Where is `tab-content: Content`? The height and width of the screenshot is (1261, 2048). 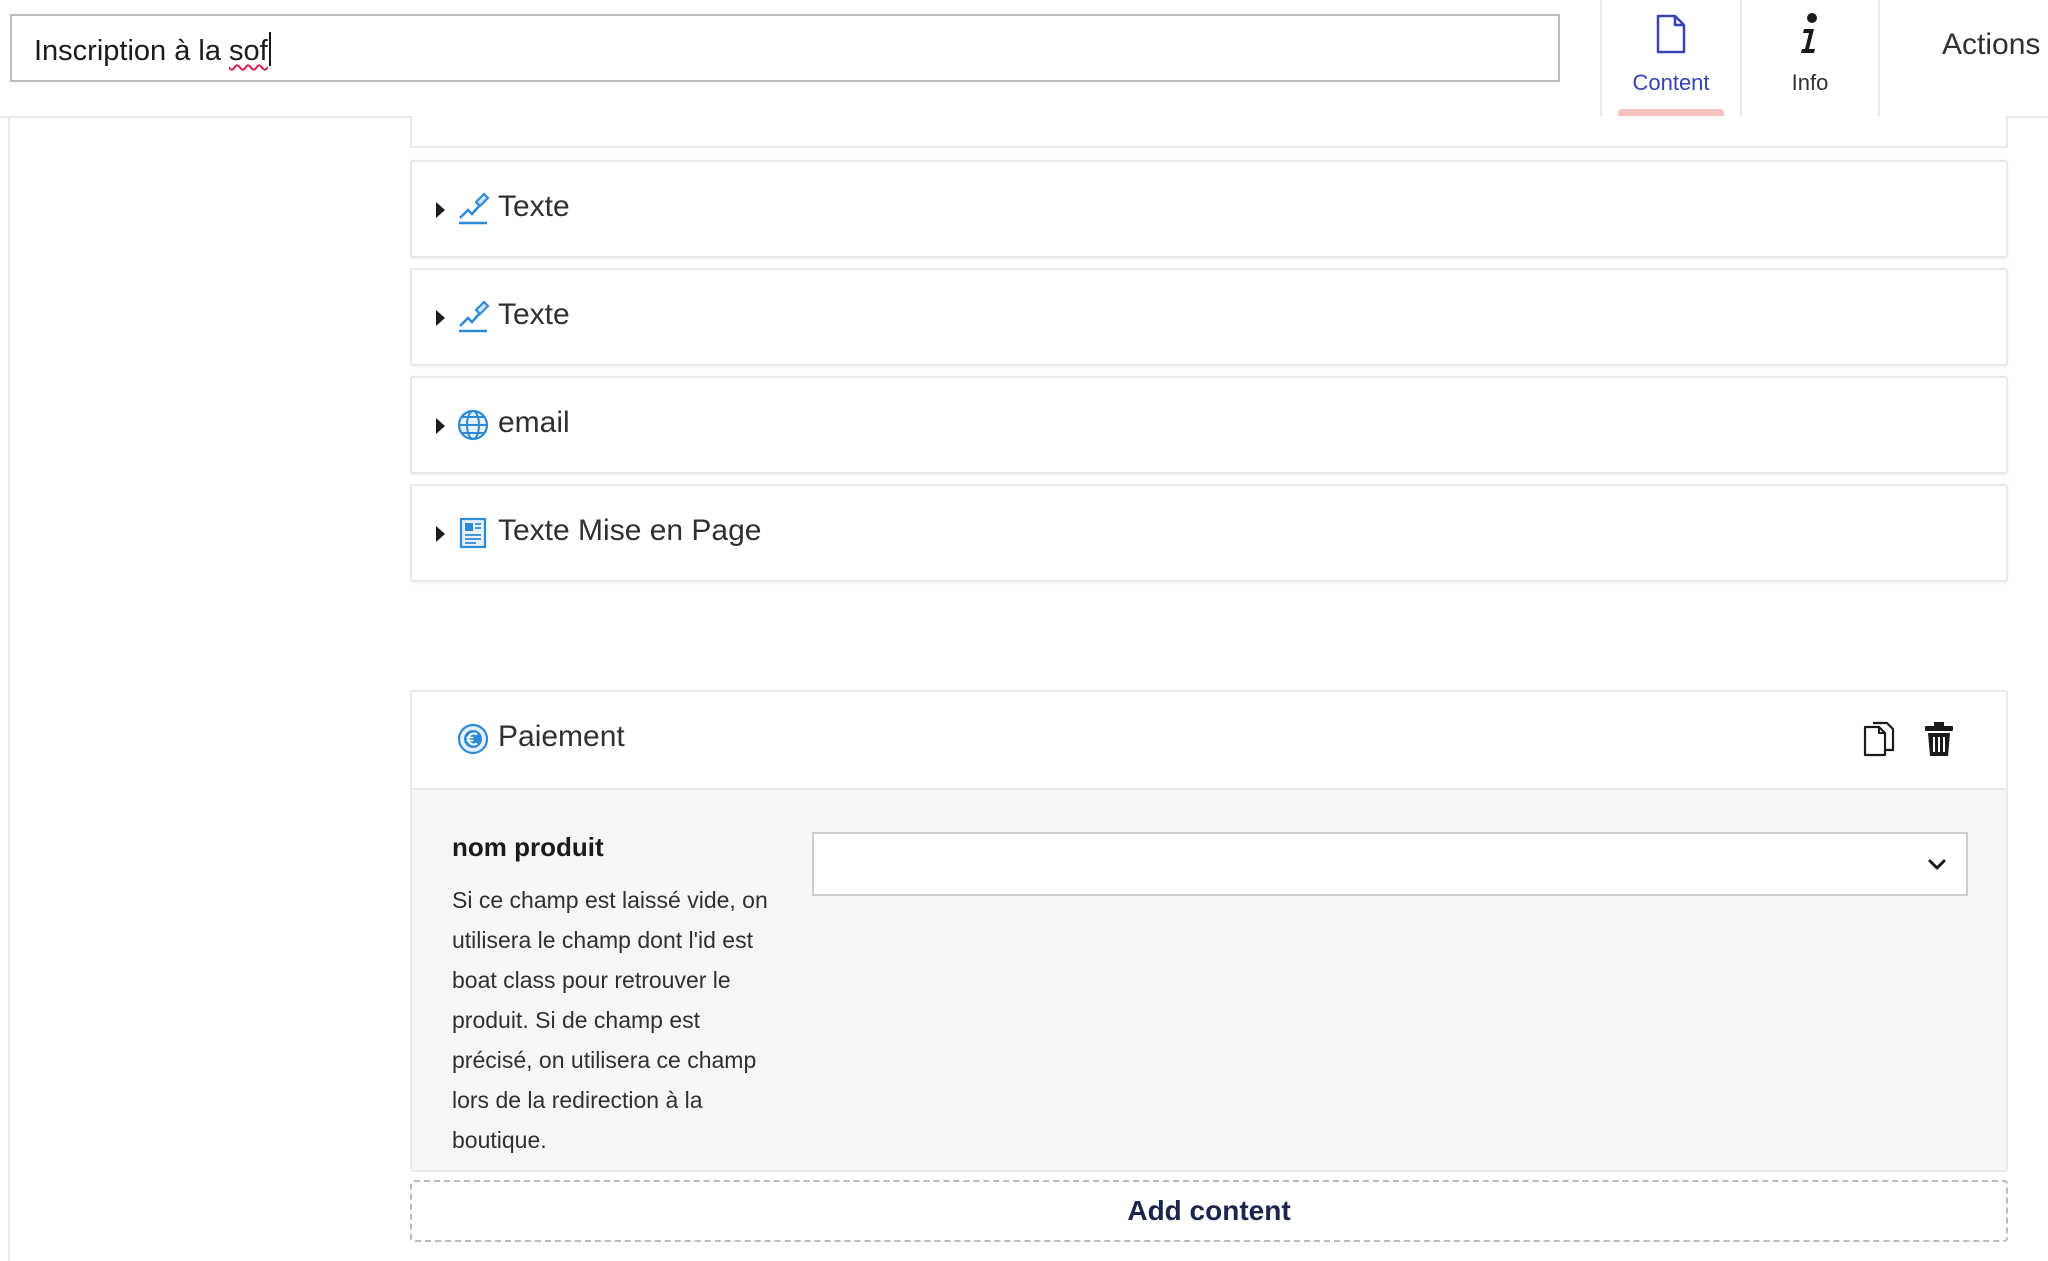 tab-content: Content is located at coordinates (1670, 58).